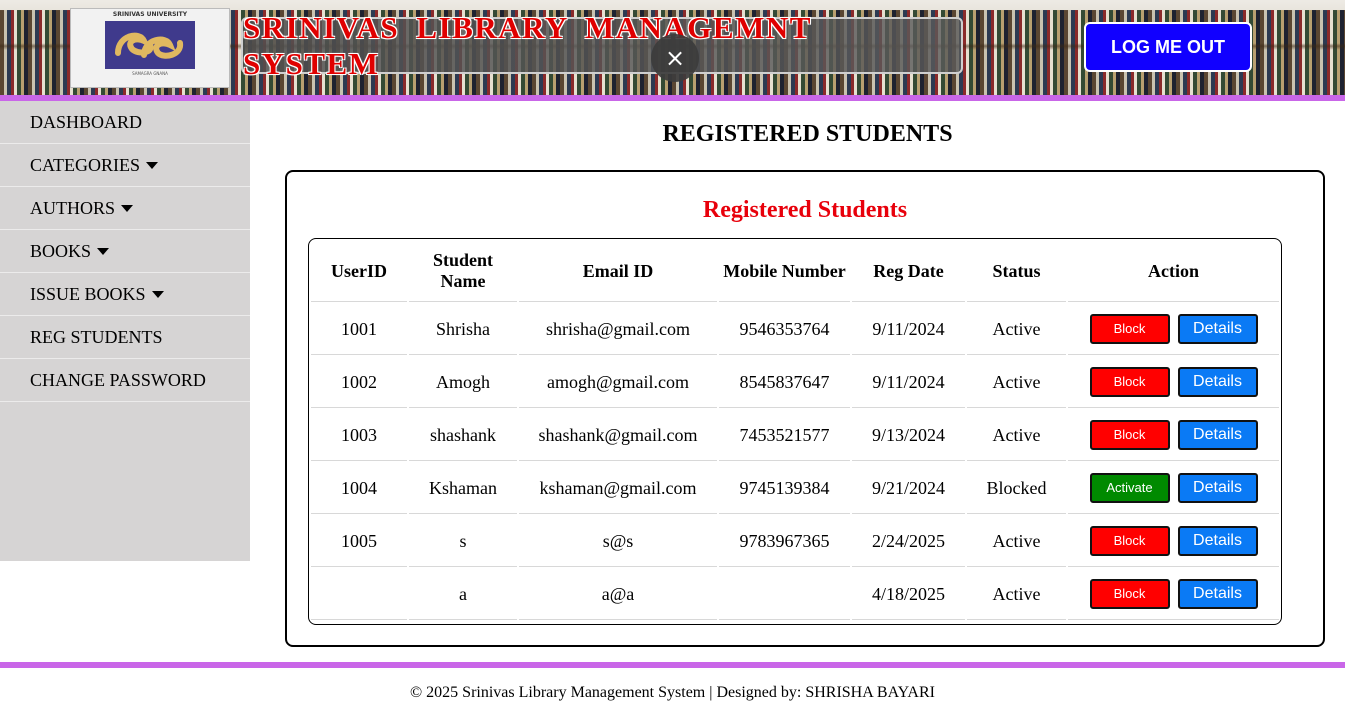 The image size is (1345, 715). What do you see at coordinates (463, 541) in the screenshot?
I see `cell-name: s` at bounding box center [463, 541].